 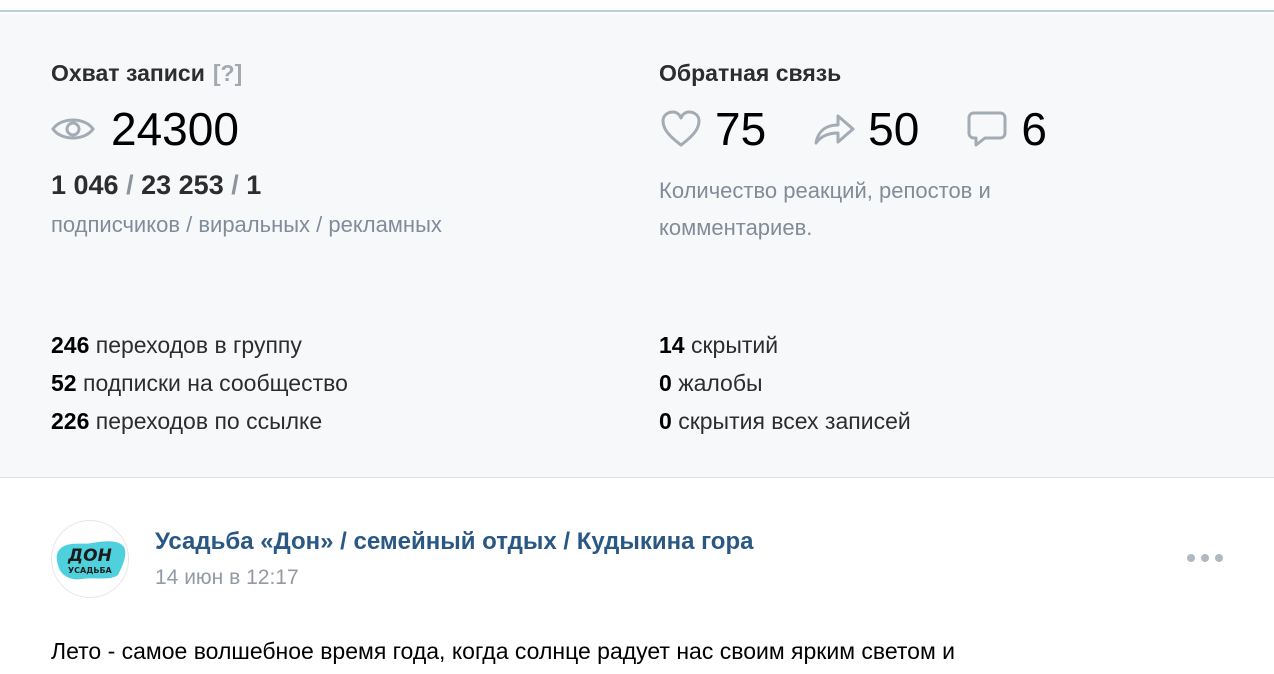 I want to click on svg-text: ДОН, so click(x=89, y=556).